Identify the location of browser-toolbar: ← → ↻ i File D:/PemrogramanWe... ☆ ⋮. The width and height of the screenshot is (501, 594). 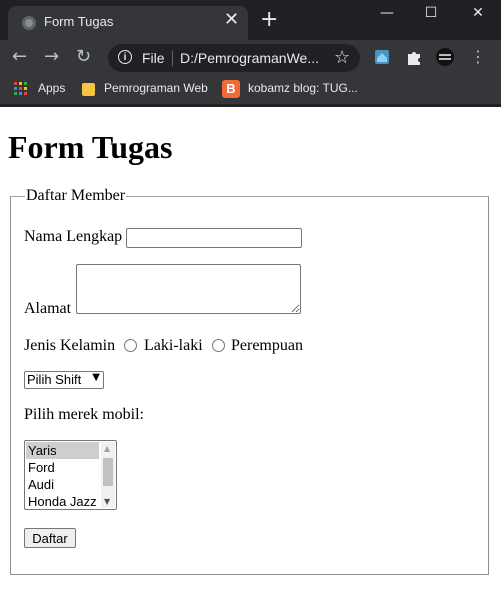
(250, 58).